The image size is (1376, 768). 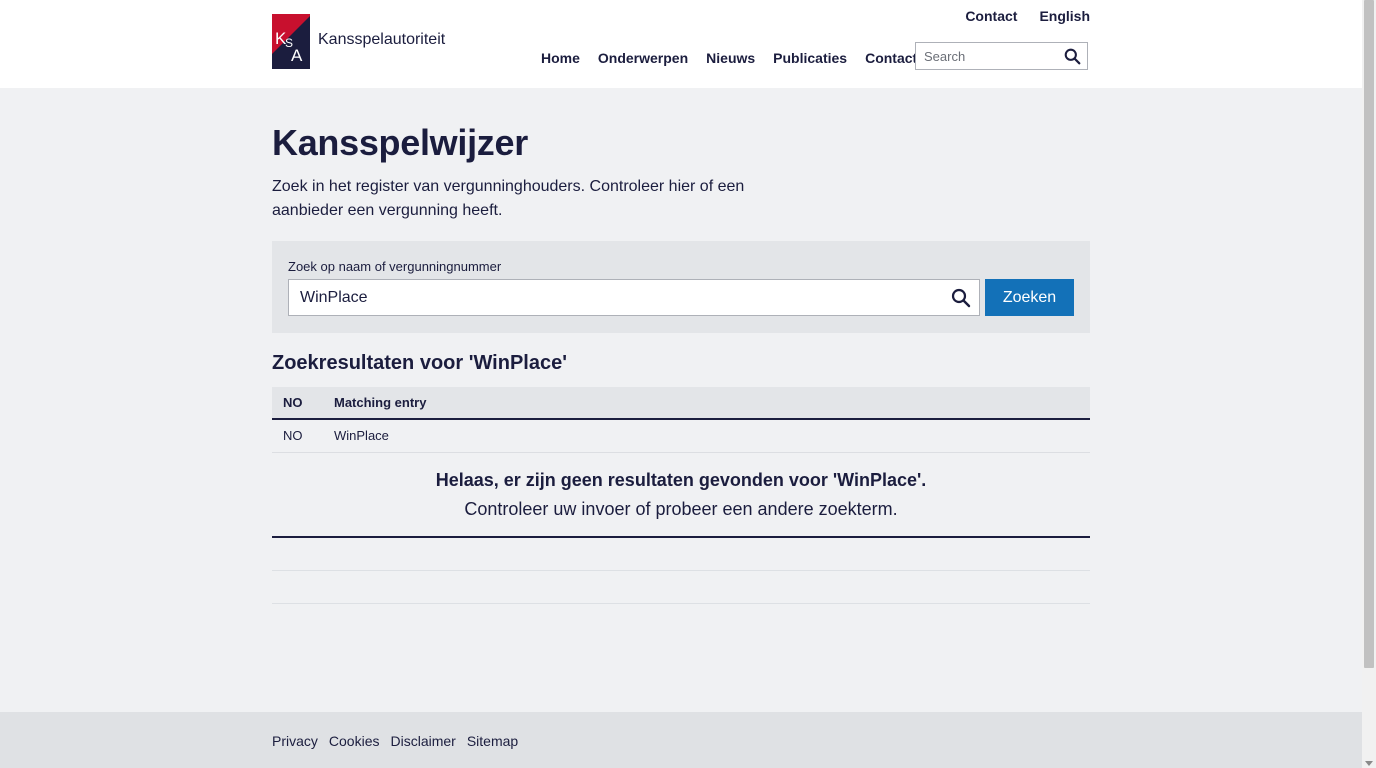 I want to click on license-search-box, so click(x=634, y=297).